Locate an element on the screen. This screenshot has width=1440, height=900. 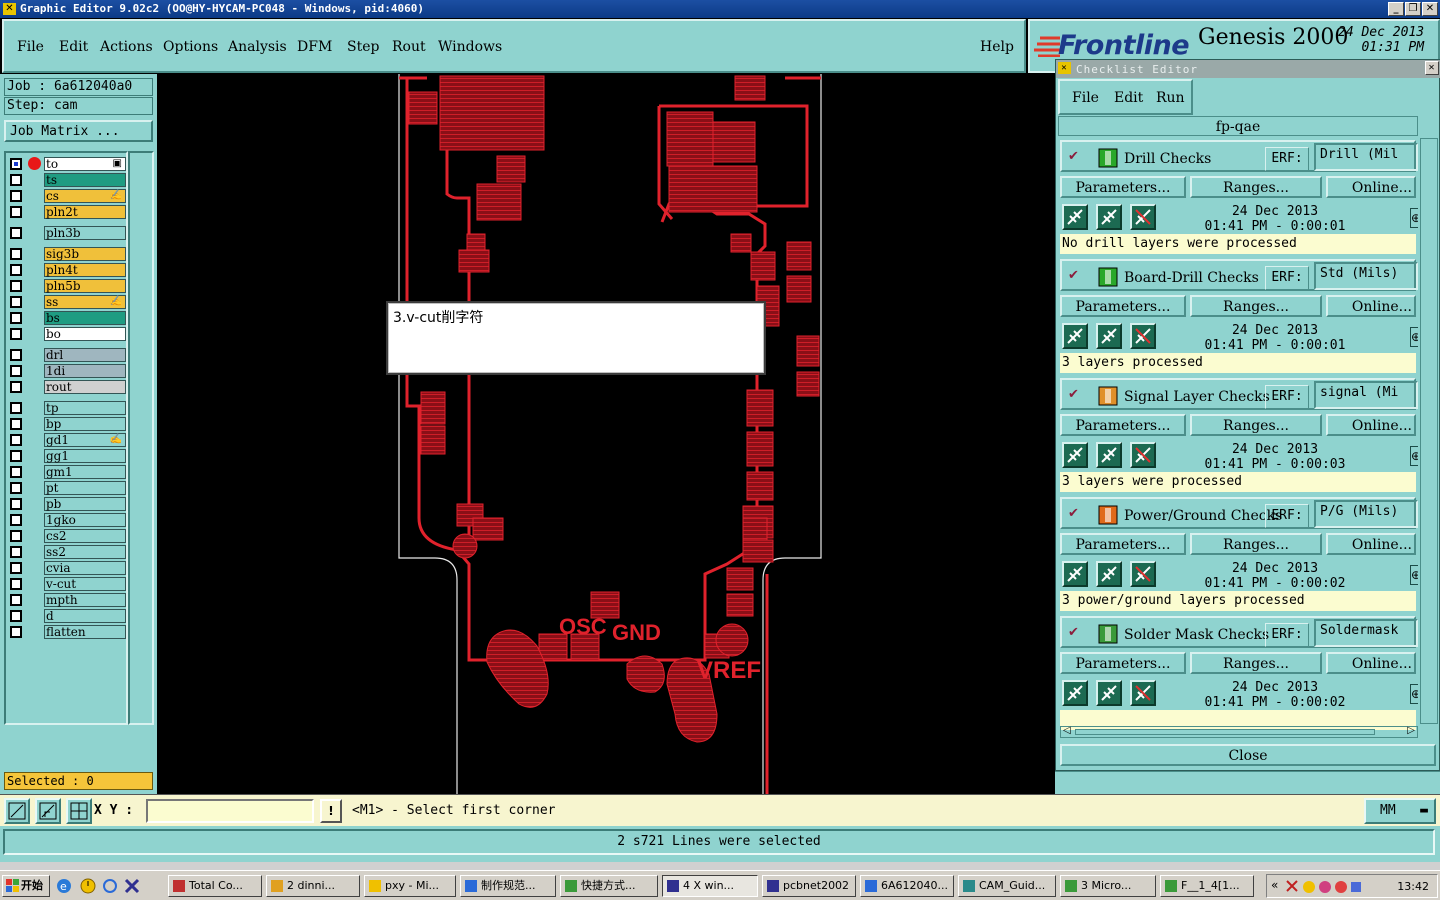
layer-row-pln5b: pln5b is located at coordinates (67, 286).